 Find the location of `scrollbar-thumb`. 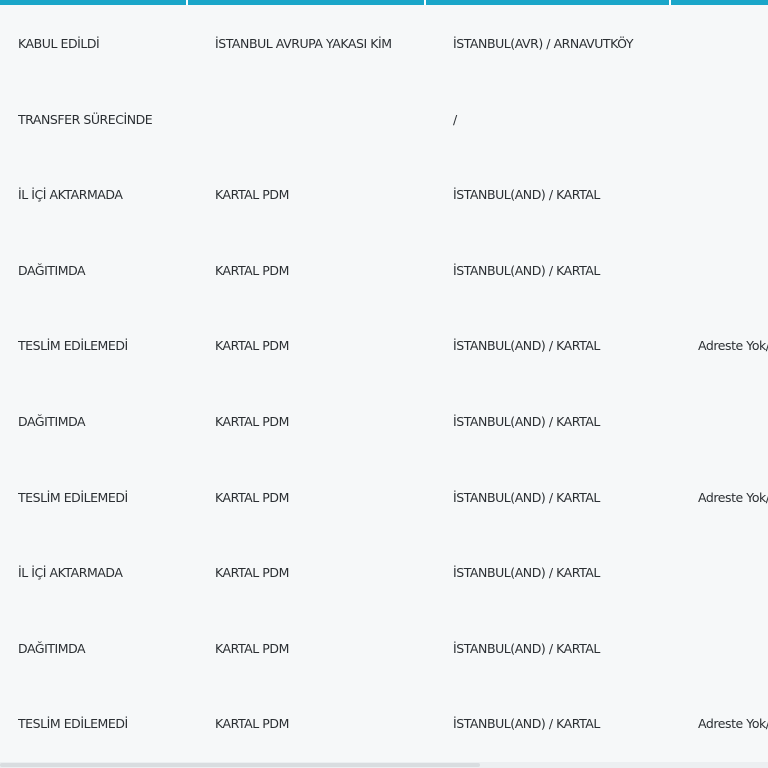

scrollbar-thumb is located at coordinates (240, 765).